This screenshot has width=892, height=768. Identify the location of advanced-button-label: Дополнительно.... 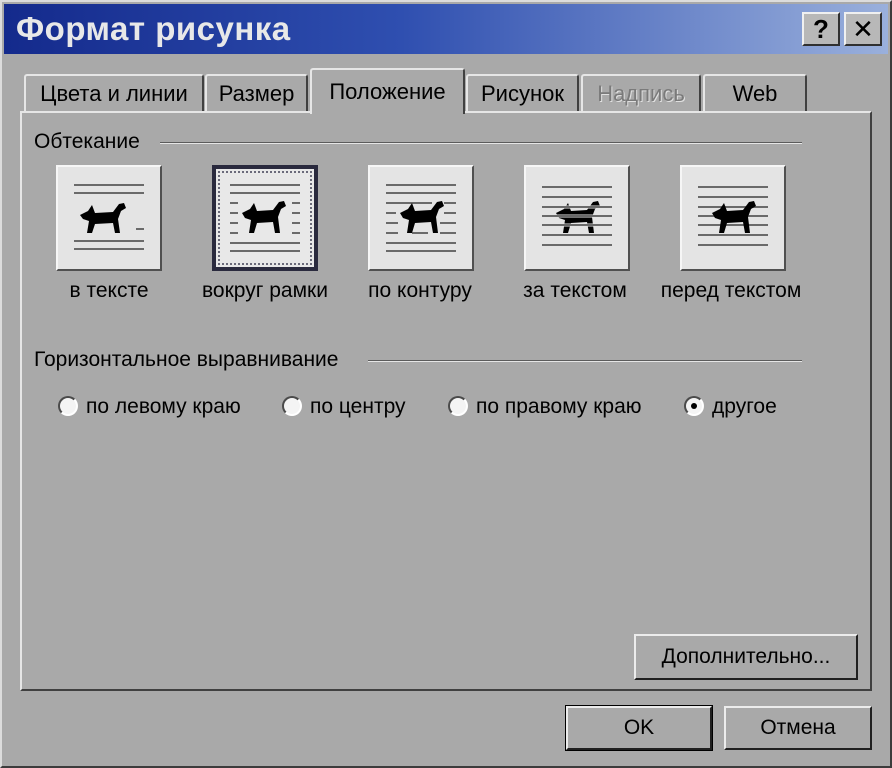
(746, 656).